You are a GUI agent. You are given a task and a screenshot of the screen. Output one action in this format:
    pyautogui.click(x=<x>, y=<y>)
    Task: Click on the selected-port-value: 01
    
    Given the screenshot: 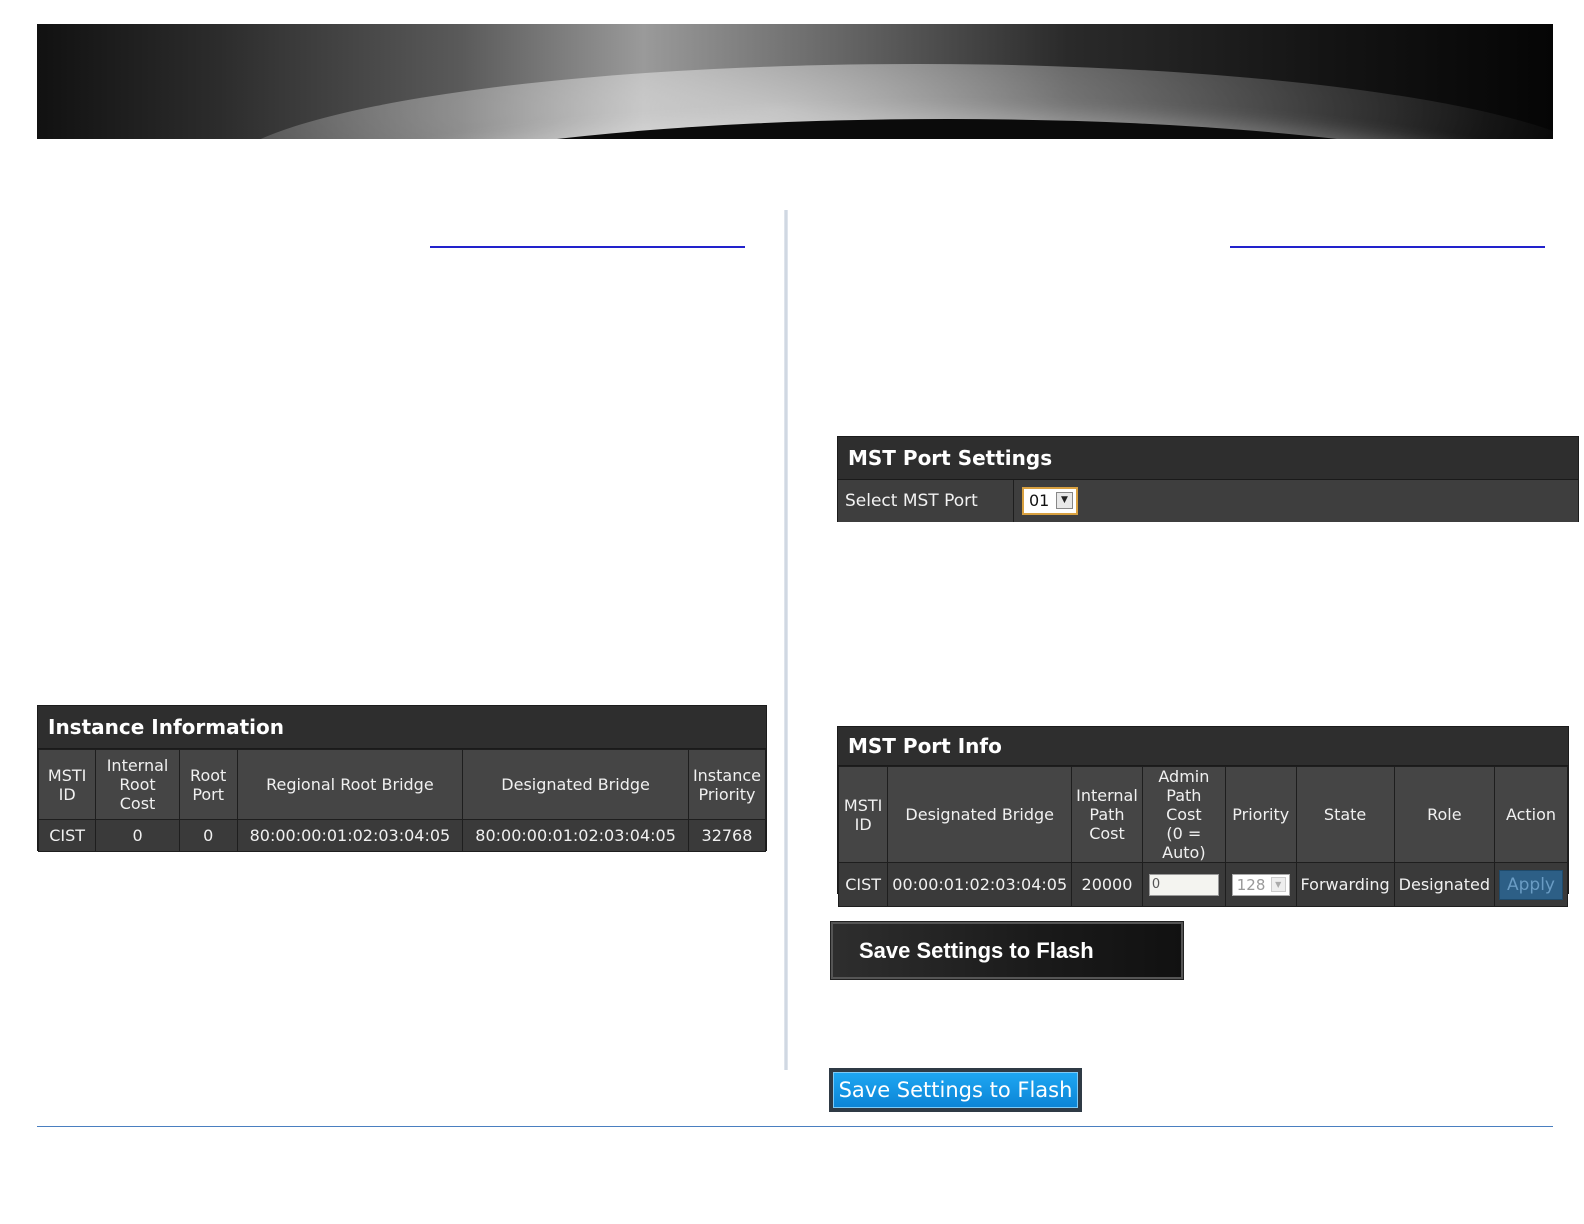 What is the action you would take?
    pyautogui.click(x=1039, y=500)
    